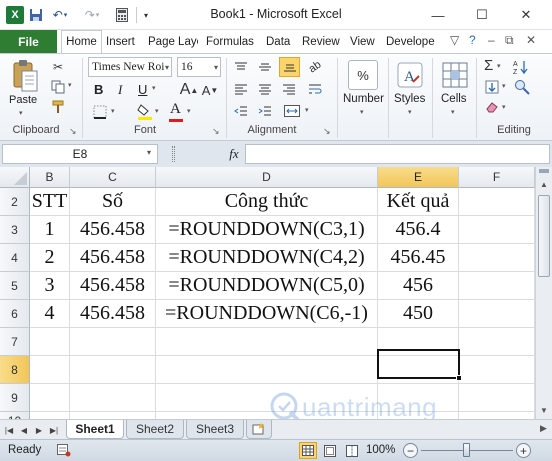 This screenshot has width=552, height=461. Describe the element at coordinates (497, 286) in the screenshot. I see `cell-f5` at that location.